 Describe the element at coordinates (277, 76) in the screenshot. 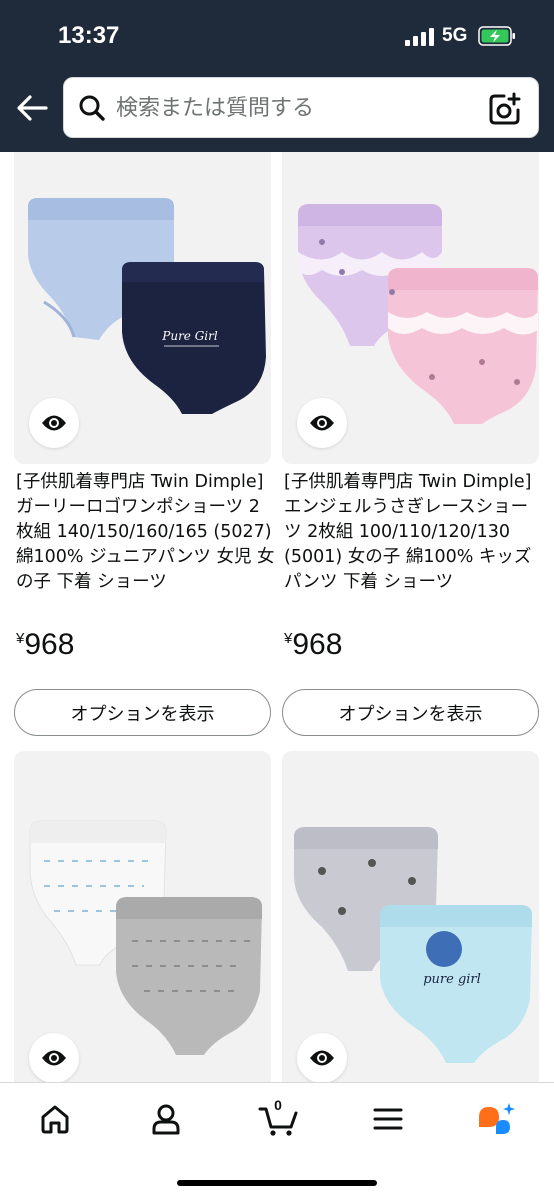

I see `top-header: 13:37 5G` at that location.